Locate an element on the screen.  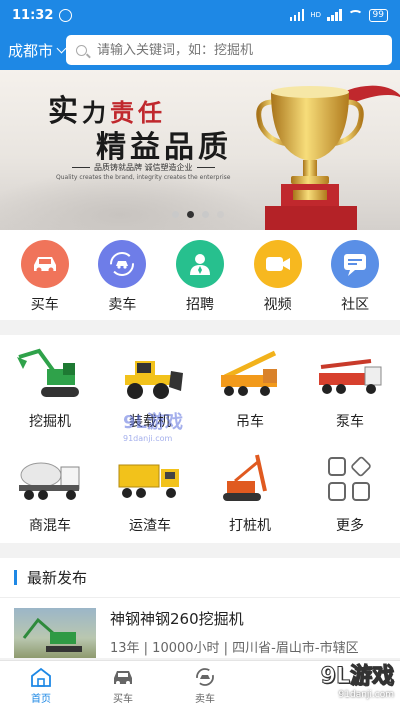
search-icon is located at coordinates (81, 50).